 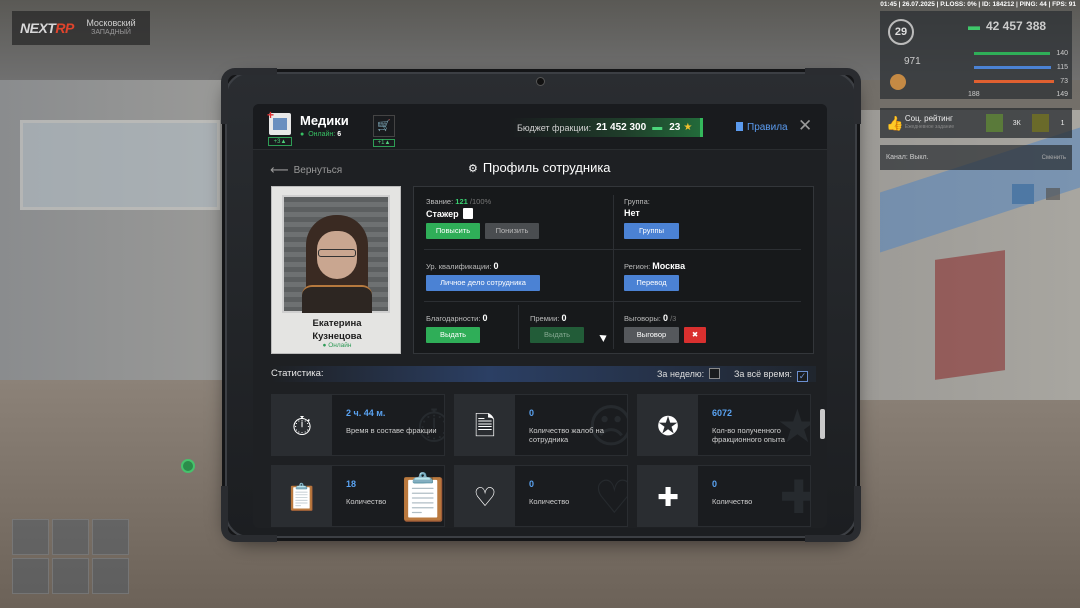 What do you see at coordinates (459, 208) in the screenshot?
I see `rank-field: Звание: 121 /100% Стажер` at bounding box center [459, 208].